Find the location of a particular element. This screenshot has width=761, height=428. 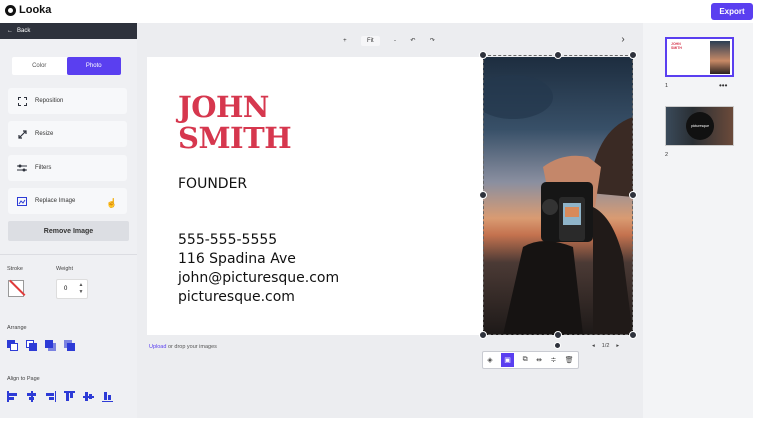

page-thumbnail-2: picturesque is located at coordinates (699, 126).